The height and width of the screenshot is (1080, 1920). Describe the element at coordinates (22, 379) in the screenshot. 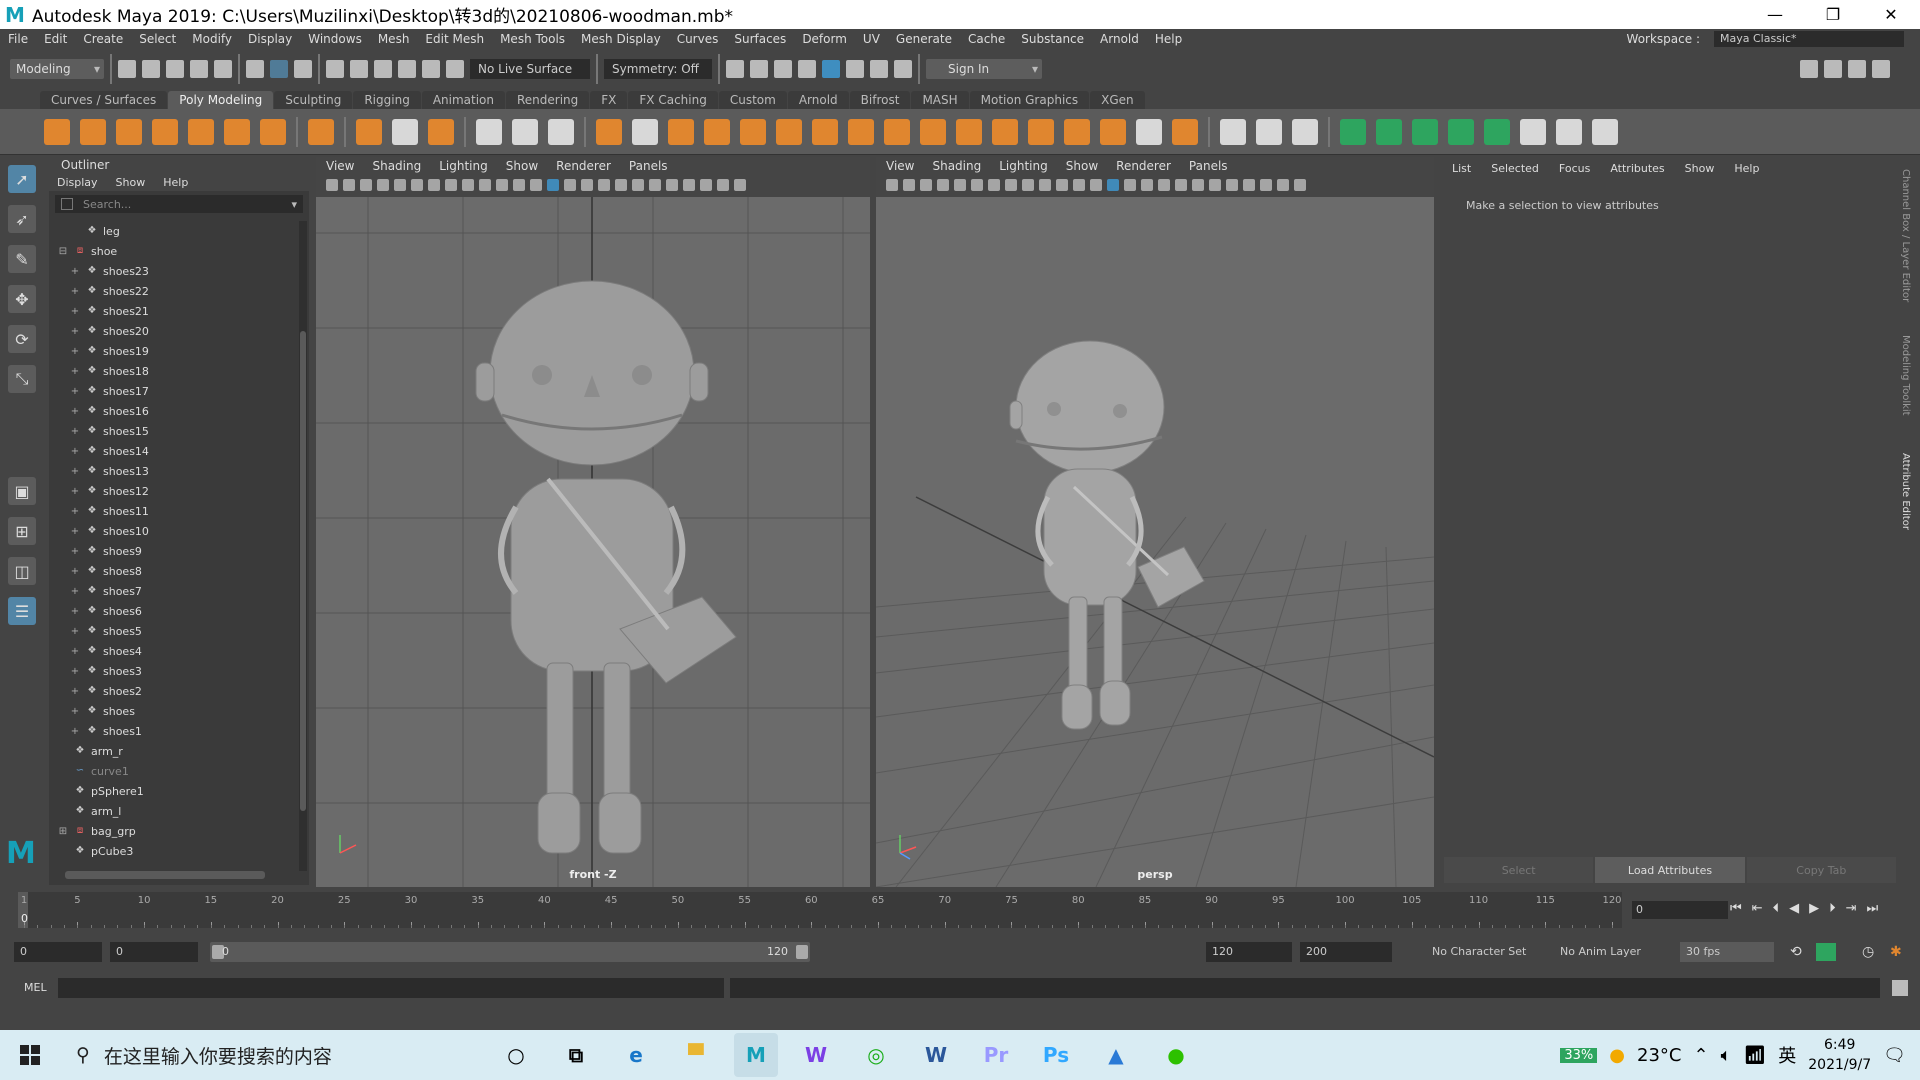

I see `scale-tool-icon: ⤡` at that location.